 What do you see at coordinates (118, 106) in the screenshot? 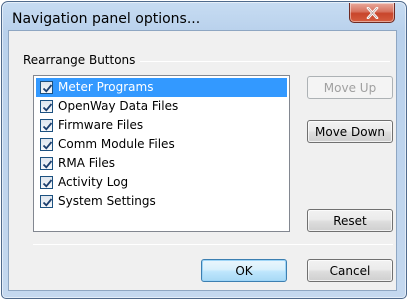
I see `list-item-label: OpenWay Data Files` at bounding box center [118, 106].